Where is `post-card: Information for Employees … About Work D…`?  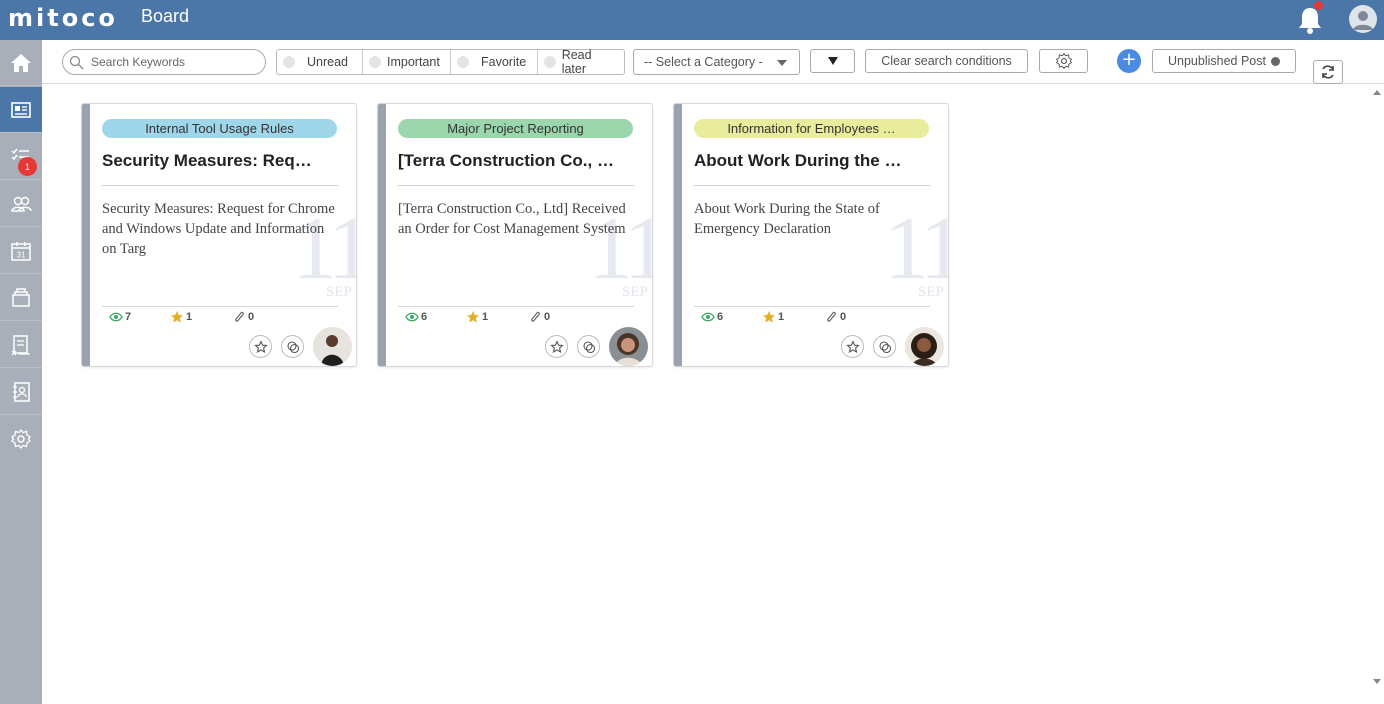 post-card: Information for Employees … About Work D… is located at coordinates (811, 235).